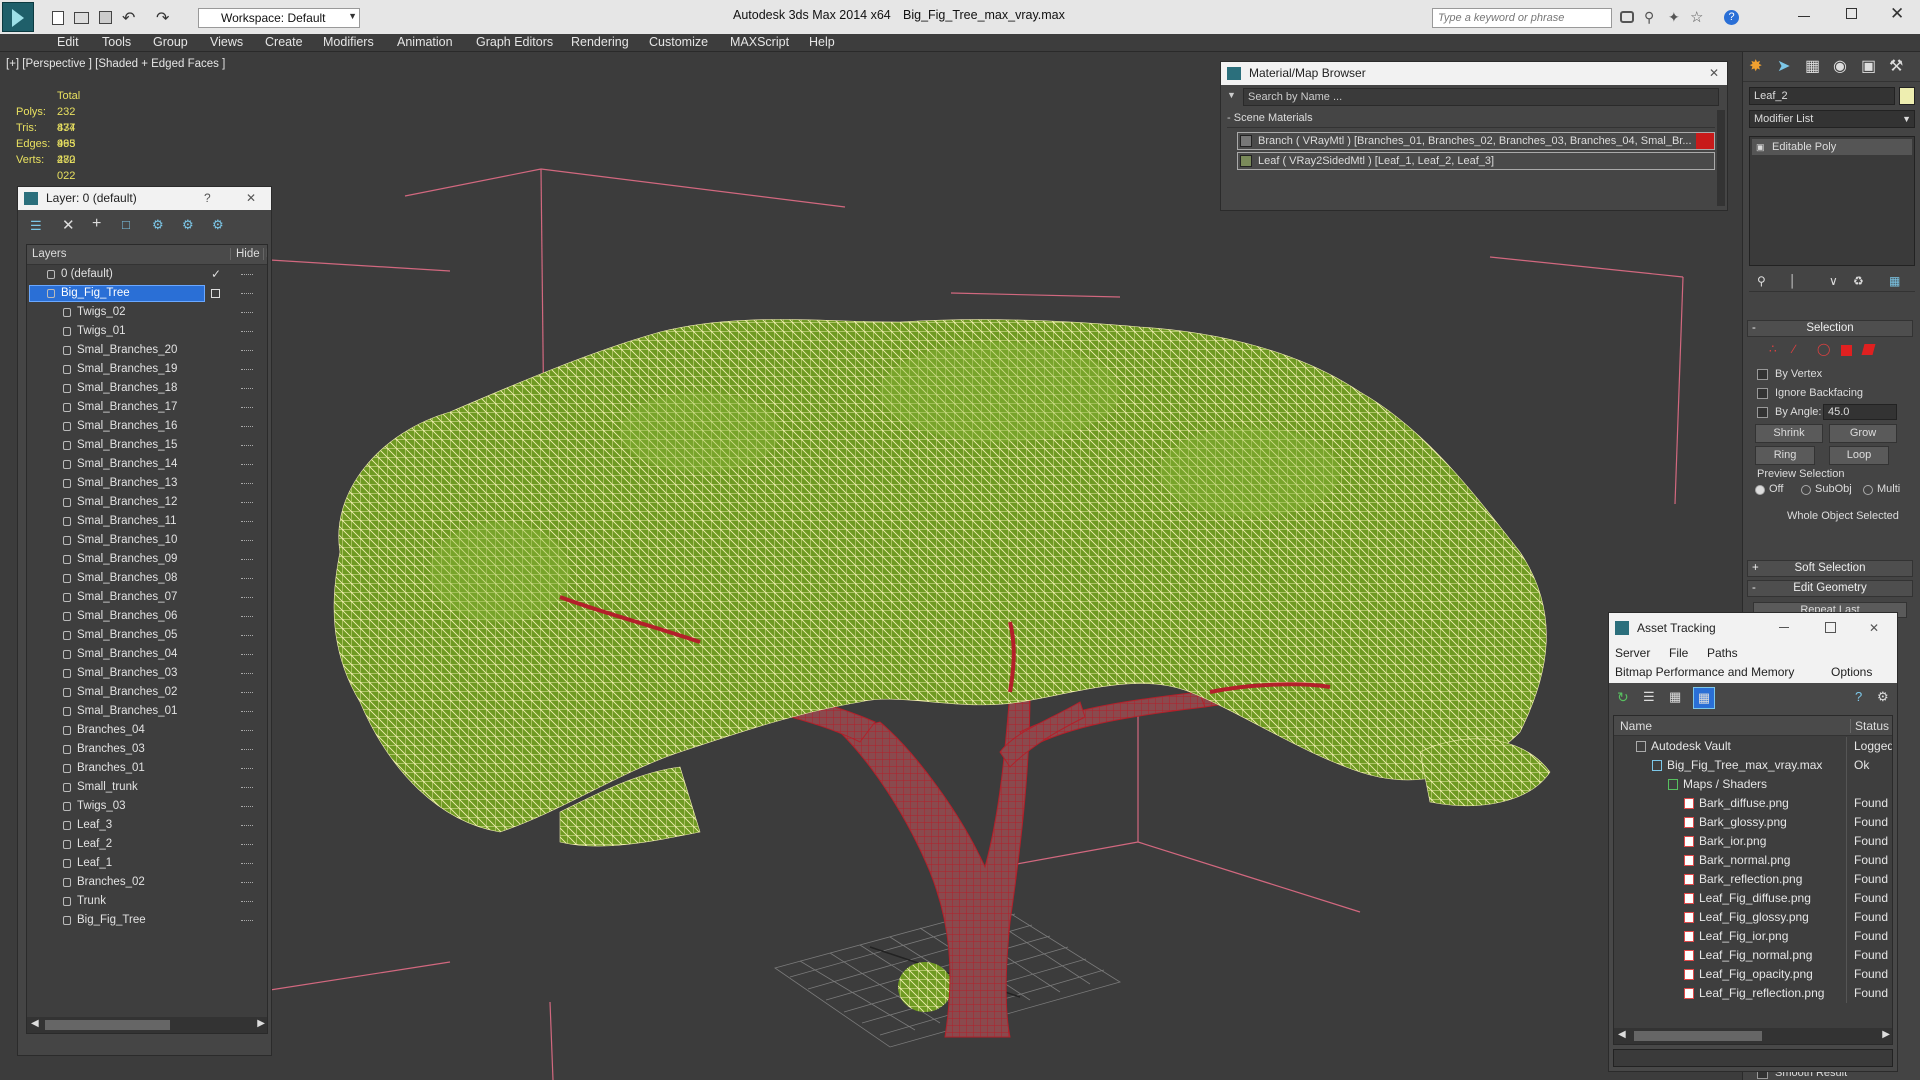 This screenshot has width=1920, height=1080. Describe the element at coordinates (245, 254) in the screenshot. I see `col-hide: Hide` at that location.